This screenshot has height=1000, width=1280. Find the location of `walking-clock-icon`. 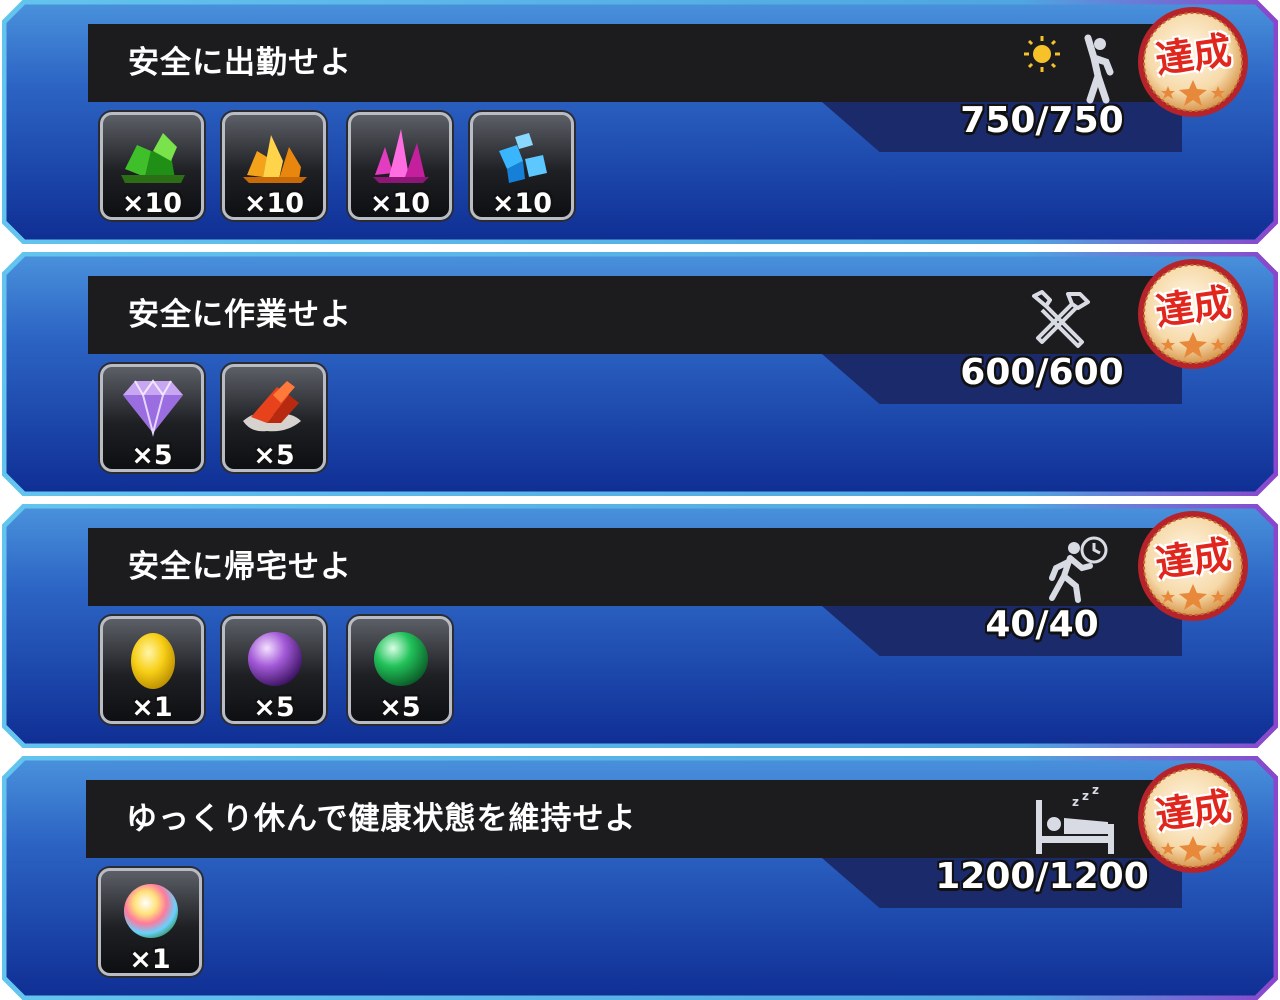

walking-clock-icon is located at coordinates (1078, 569).